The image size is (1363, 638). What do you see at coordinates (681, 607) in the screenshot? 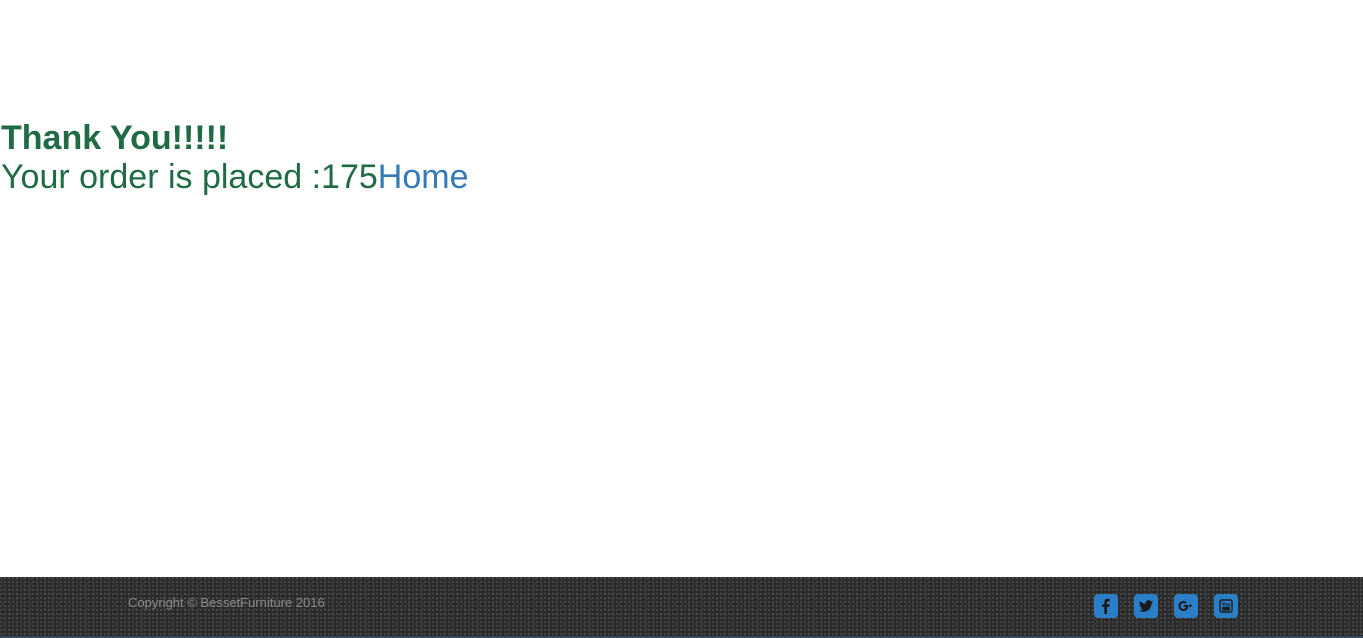
I see `footer: Copyright © BessetFurniture 2016 You` at bounding box center [681, 607].